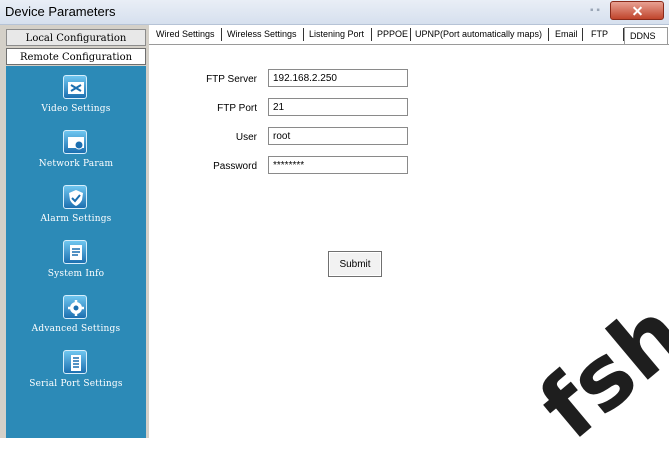  What do you see at coordinates (76, 56) in the screenshot?
I see `remote-configuration-button: Remote Configuration` at bounding box center [76, 56].